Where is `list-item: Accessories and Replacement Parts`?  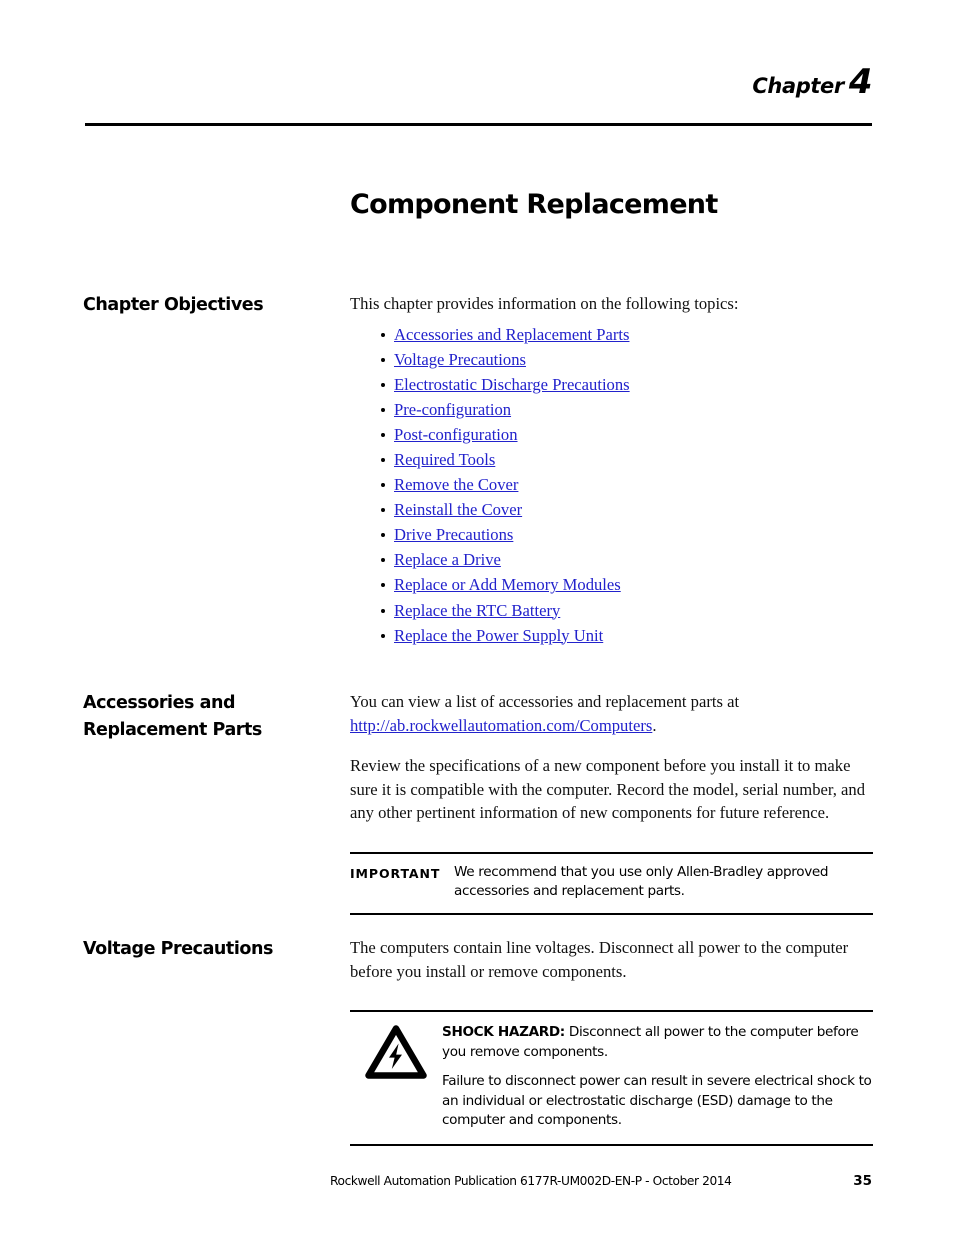 list-item: Accessories and Replacement Parts is located at coordinates (611, 334).